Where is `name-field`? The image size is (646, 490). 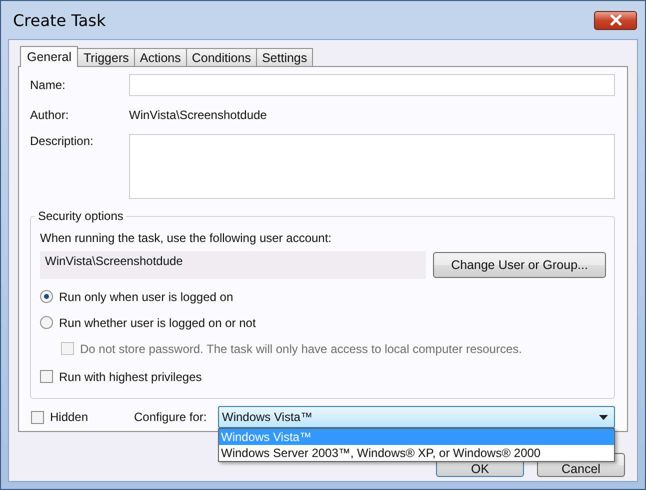
name-field is located at coordinates (372, 85).